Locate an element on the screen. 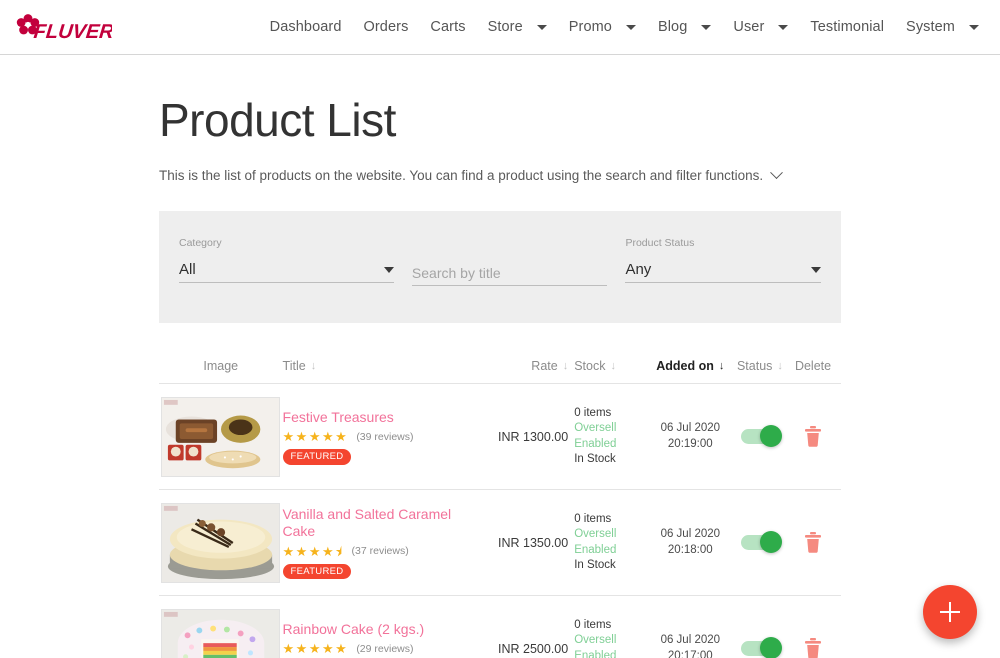  column-label: Added on is located at coordinates (685, 366).